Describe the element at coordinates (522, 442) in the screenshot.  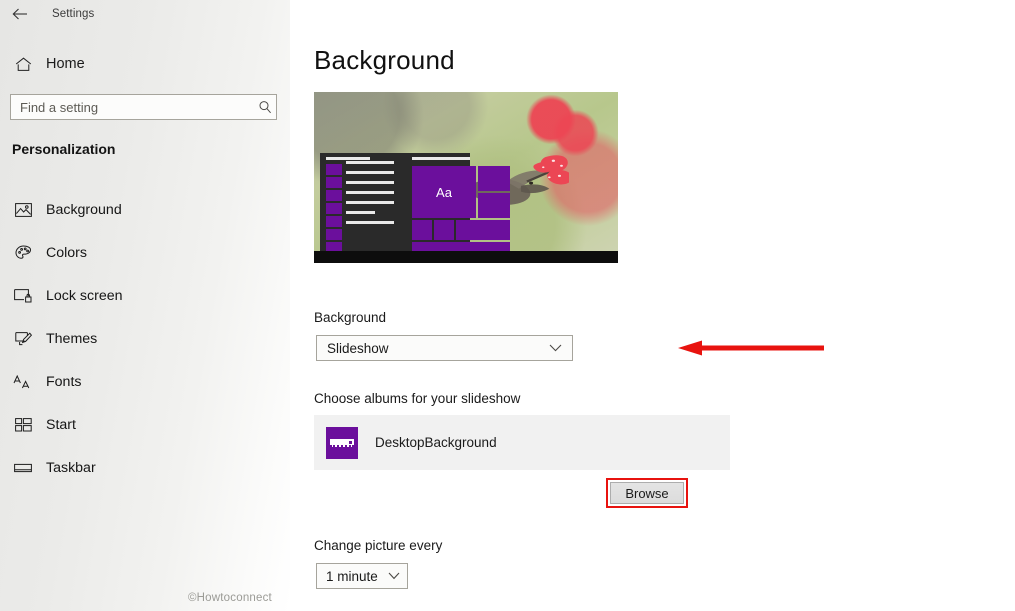
I see `album-list-item: DesktopBackground` at that location.